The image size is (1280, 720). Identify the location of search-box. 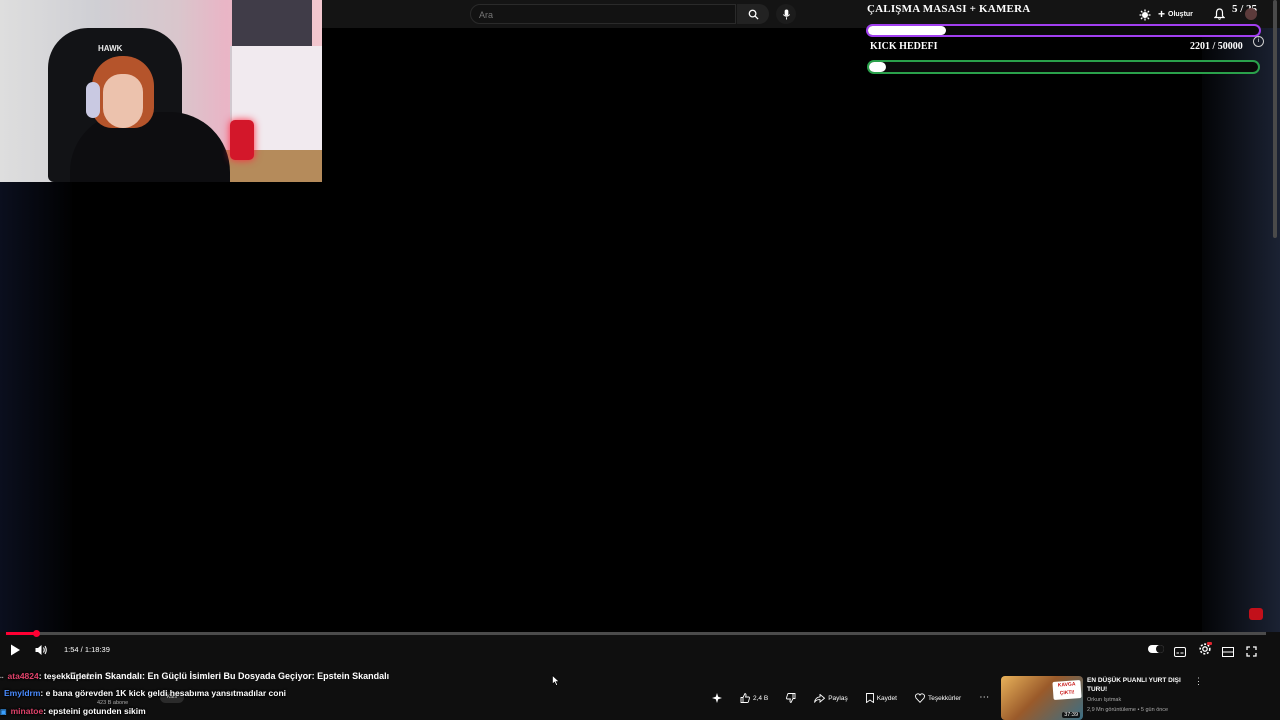
(603, 14).